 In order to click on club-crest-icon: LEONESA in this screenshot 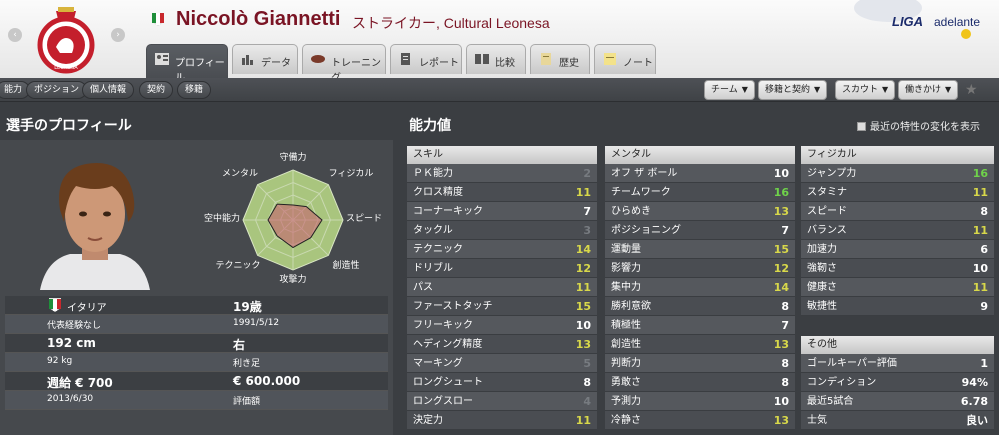, I will do `click(66, 40)`.